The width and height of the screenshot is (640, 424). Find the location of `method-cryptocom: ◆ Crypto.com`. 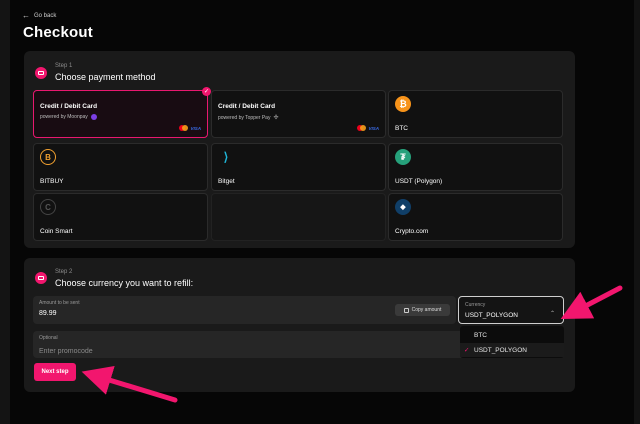

method-cryptocom: ◆ Crypto.com is located at coordinates (475, 217).